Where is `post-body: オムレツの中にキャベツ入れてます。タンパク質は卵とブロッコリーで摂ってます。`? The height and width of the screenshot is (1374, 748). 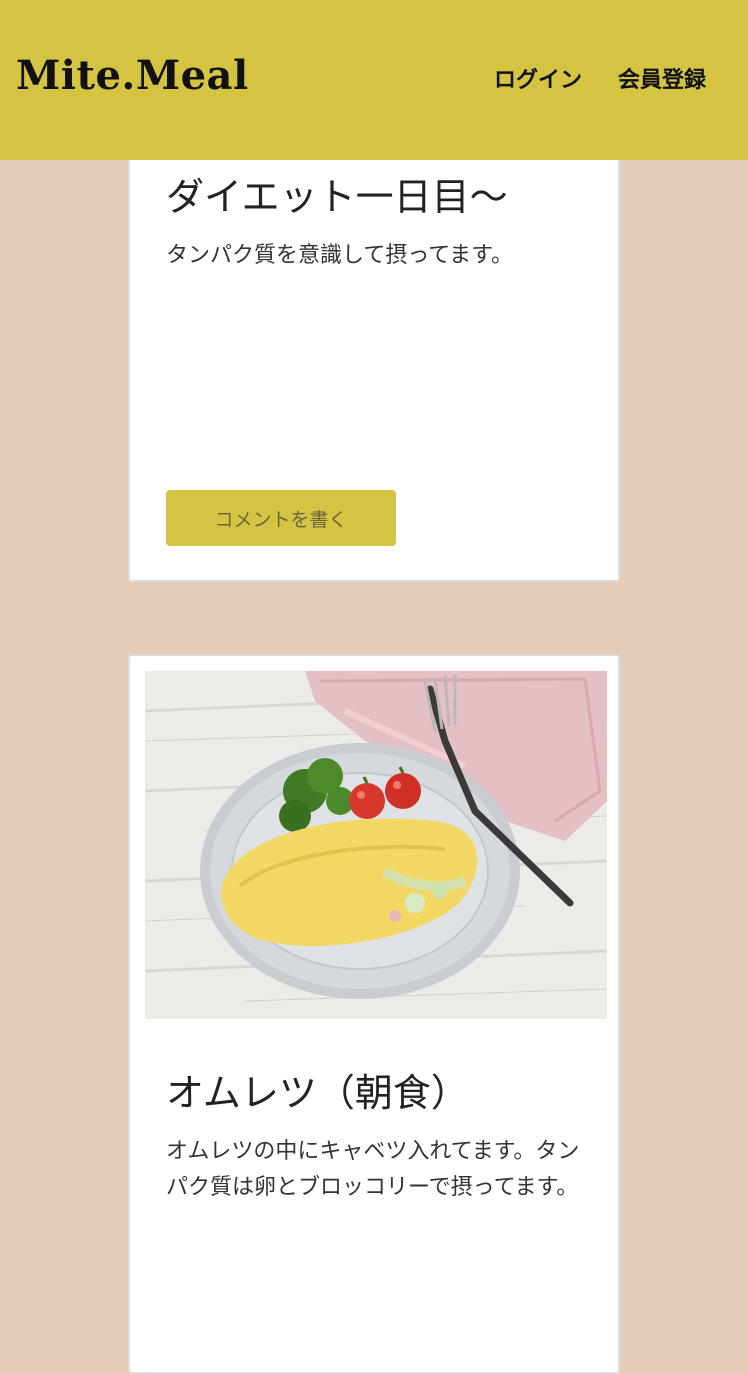 post-body: オムレツの中にキャベツ入れてます。タンパク質は卵とブロッコリーで摂ってます。 is located at coordinates (373, 1169).